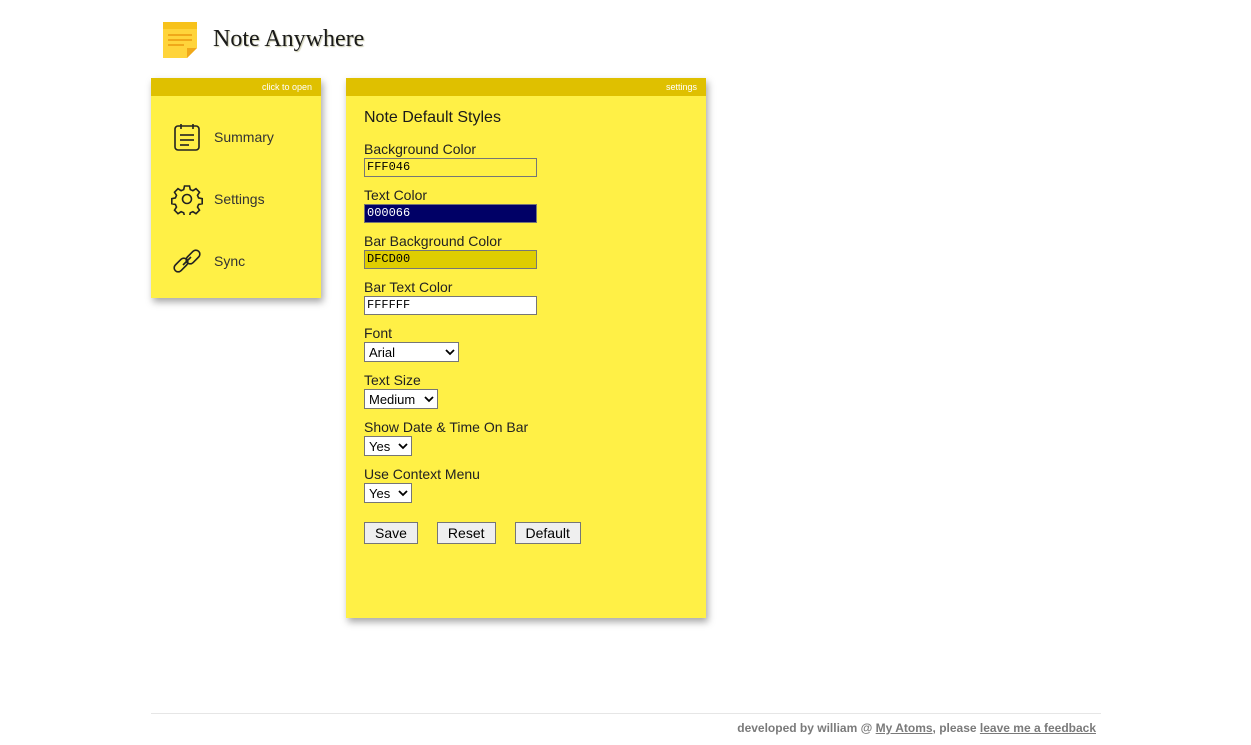 This screenshot has width=1251, height=745. I want to click on default-button: Default, so click(547, 533).